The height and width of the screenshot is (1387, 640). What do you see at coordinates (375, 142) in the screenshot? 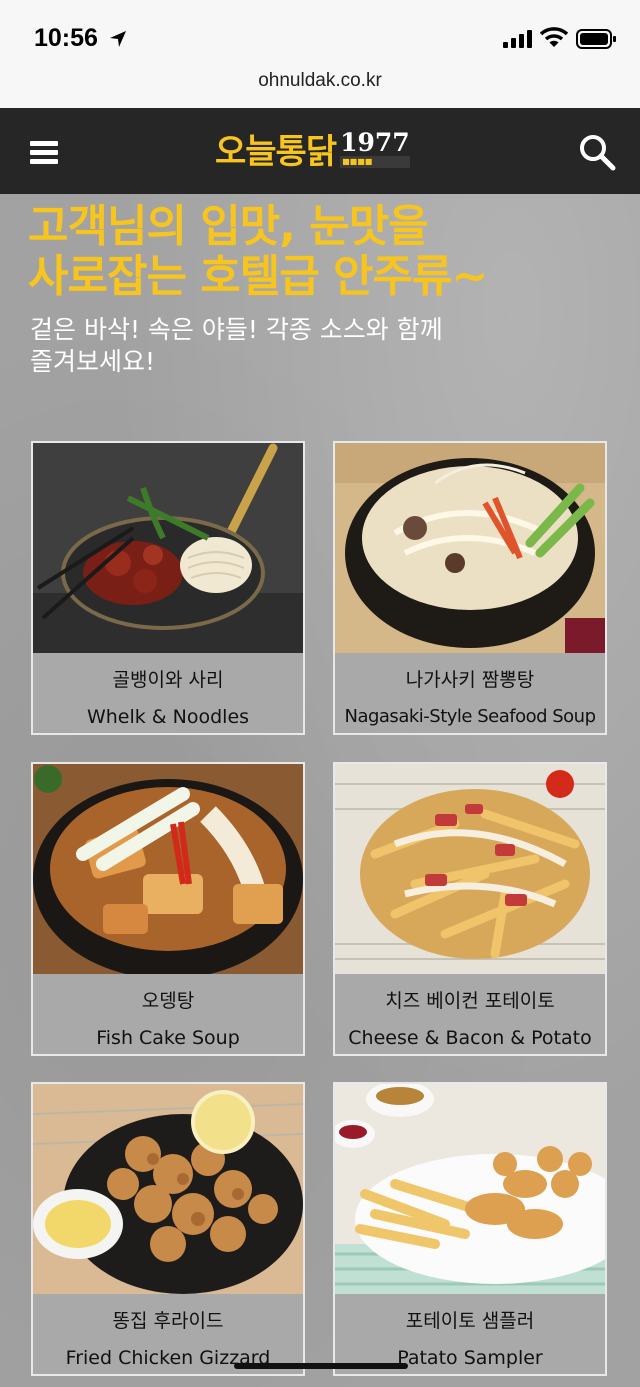
I see `logo-year: 1977` at bounding box center [375, 142].